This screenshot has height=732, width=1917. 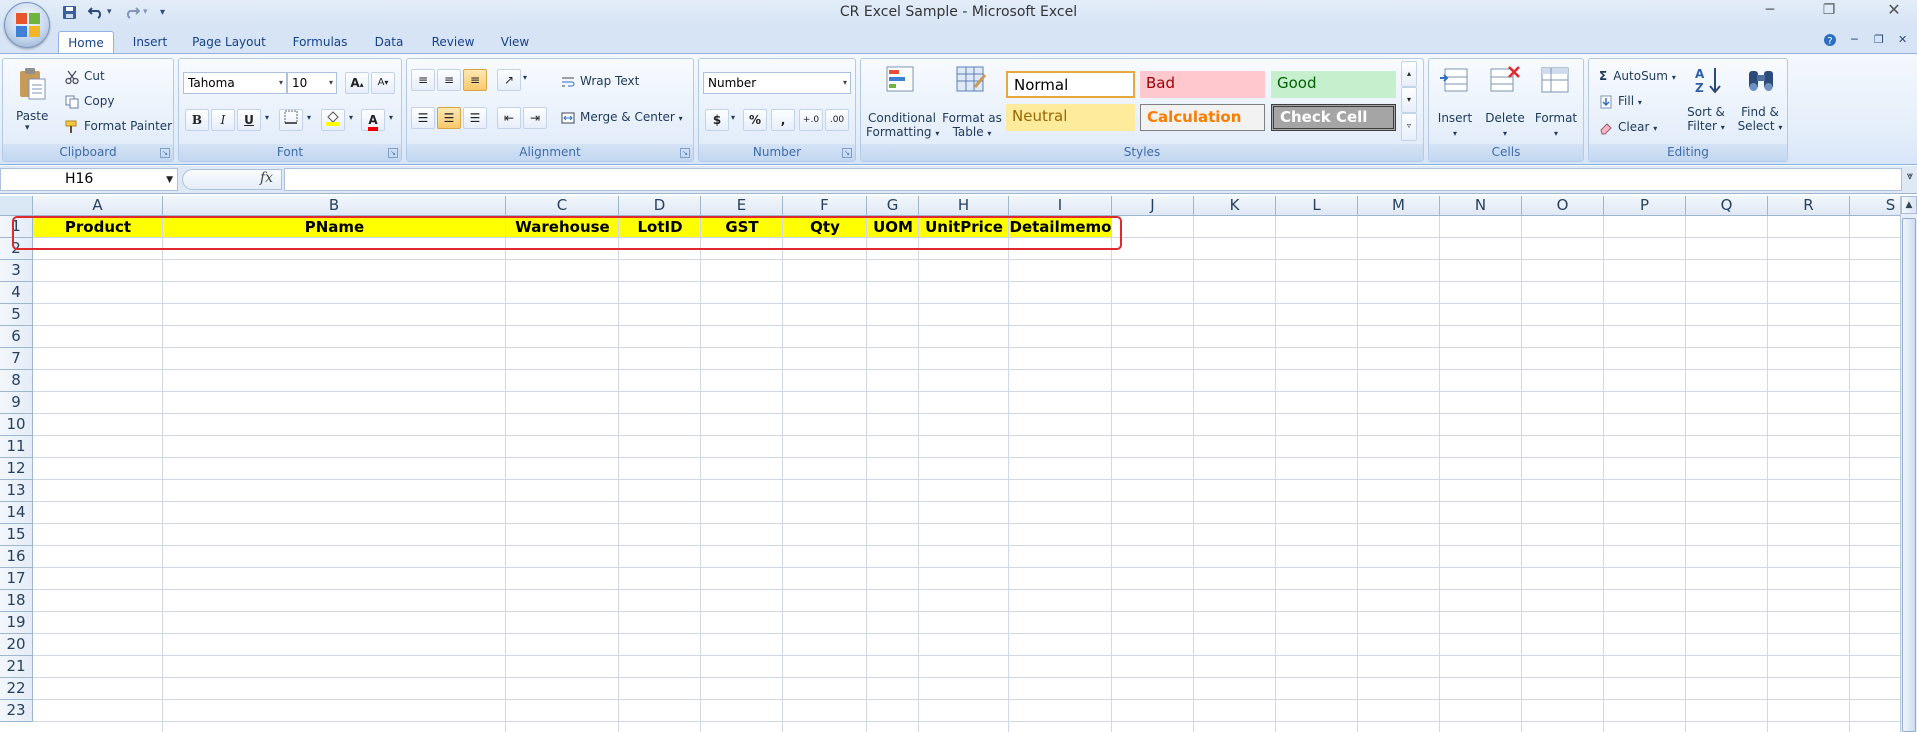 What do you see at coordinates (742, 206) in the screenshot?
I see `column-header-e: E` at bounding box center [742, 206].